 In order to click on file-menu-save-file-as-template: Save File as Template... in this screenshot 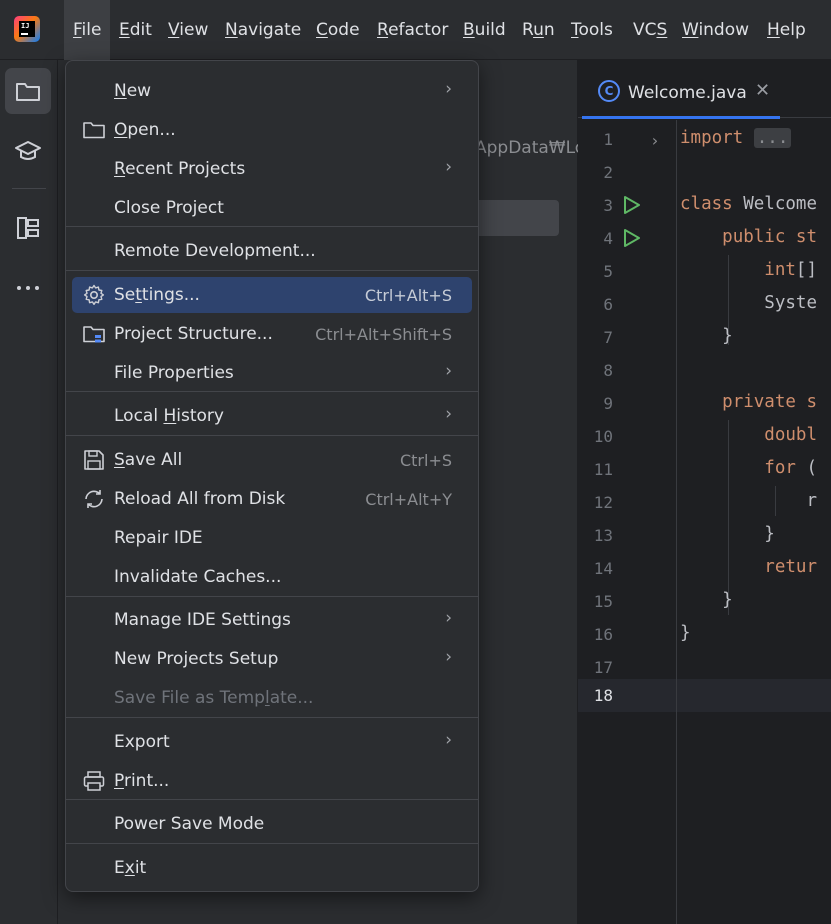, I will do `click(214, 698)`.